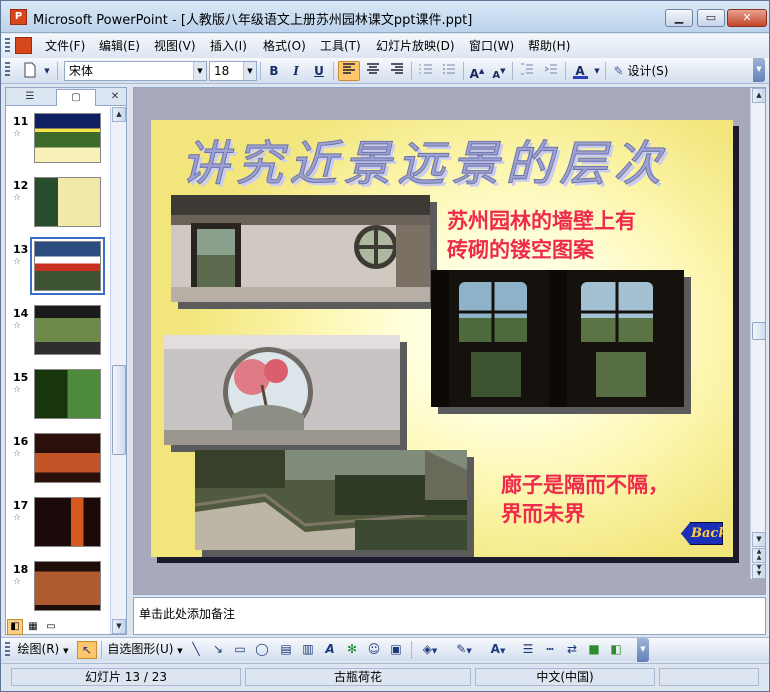 The height and width of the screenshot is (692, 770). Describe the element at coordinates (145, 650) in the screenshot. I see `autoshapes-button: 自选图形(U) ▼` at that location.